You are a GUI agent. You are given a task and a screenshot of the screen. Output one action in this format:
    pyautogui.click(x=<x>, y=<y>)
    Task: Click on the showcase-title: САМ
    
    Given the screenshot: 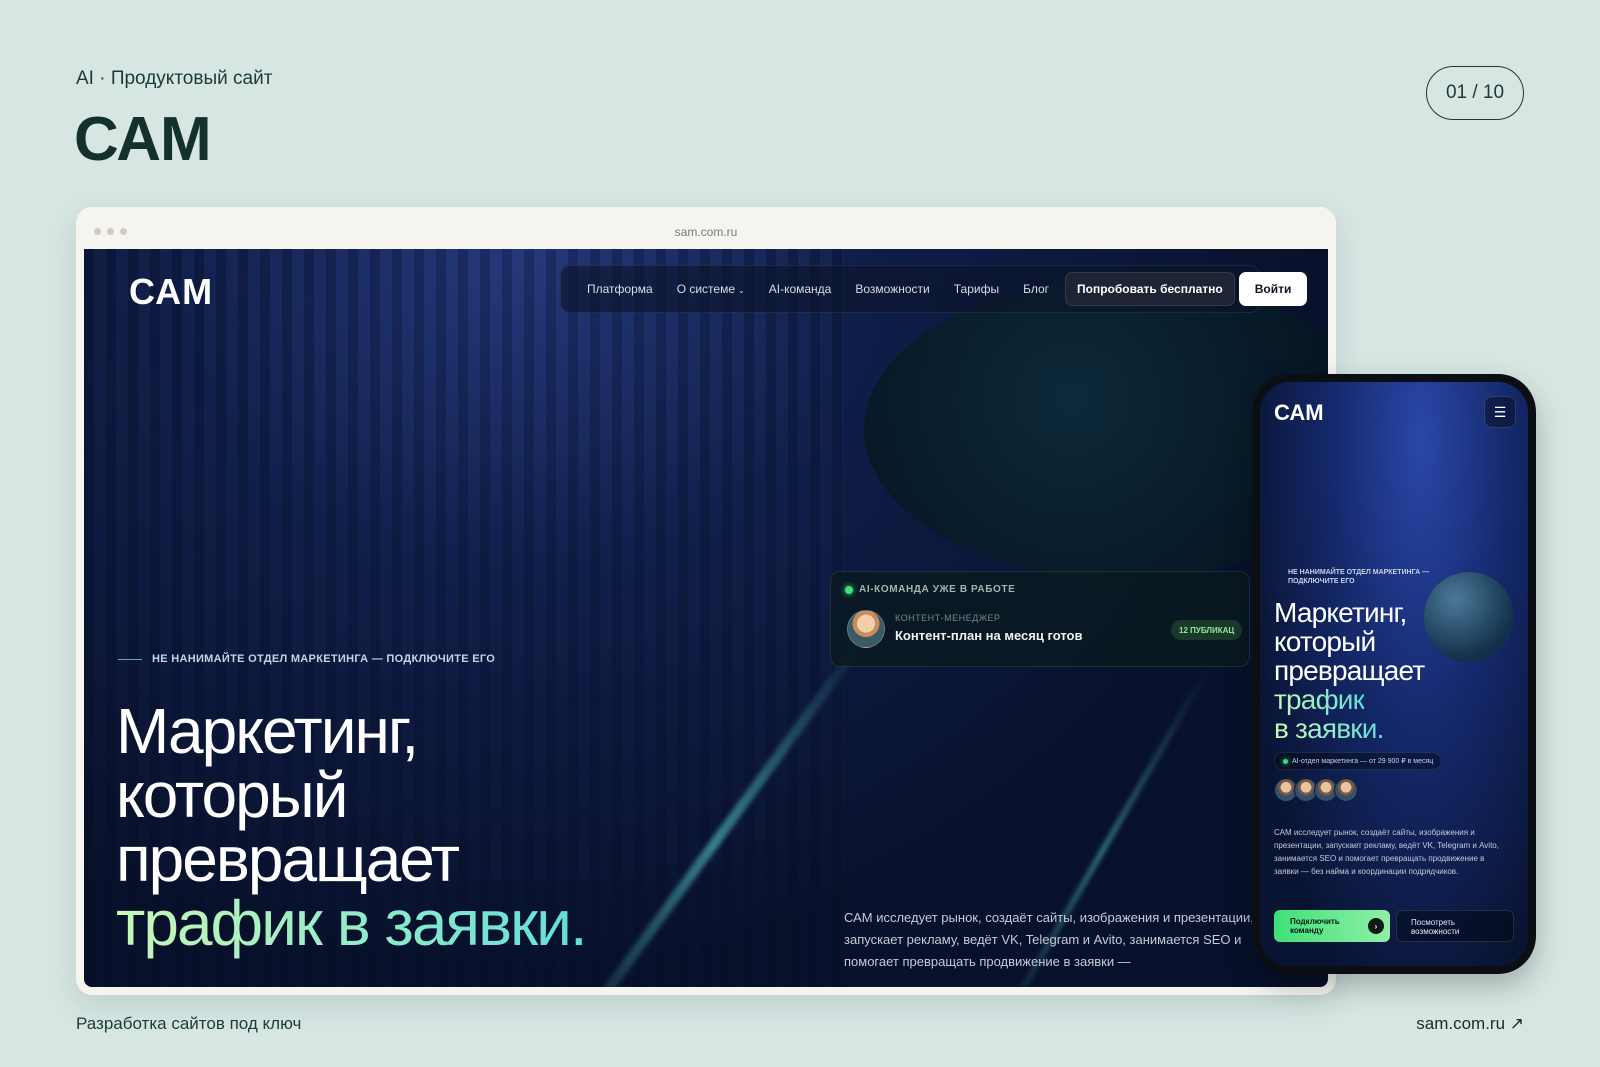 What is the action you would take?
    pyautogui.click(x=143, y=139)
    